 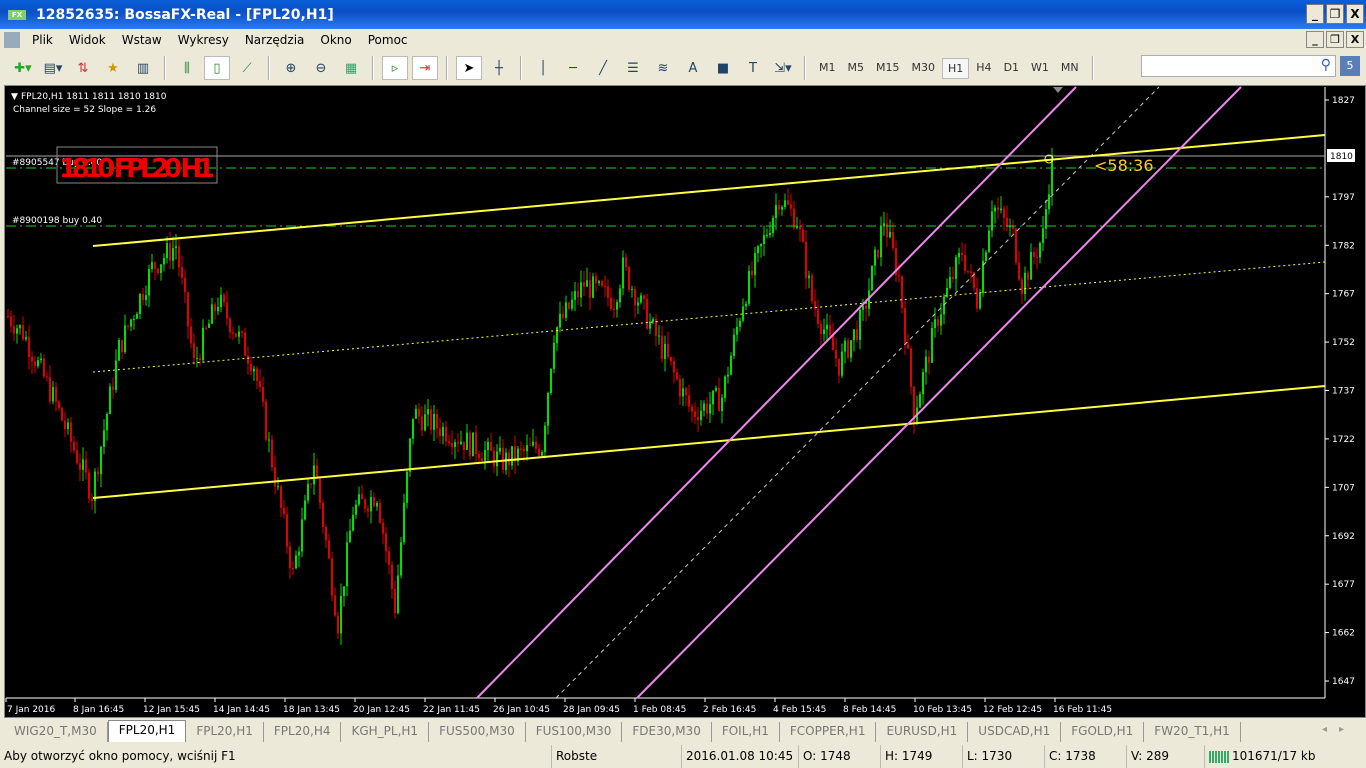 What do you see at coordinates (83, 68) in the screenshot?
I see `market-watch-icon: ⇅` at bounding box center [83, 68].